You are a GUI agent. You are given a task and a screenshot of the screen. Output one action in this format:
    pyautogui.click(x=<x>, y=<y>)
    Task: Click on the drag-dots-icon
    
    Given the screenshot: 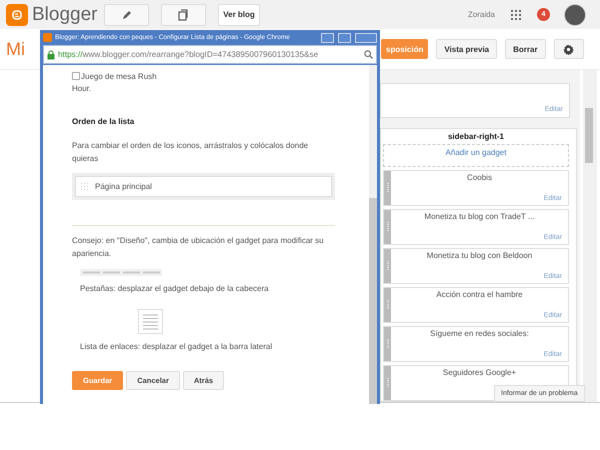 What is the action you would take?
    pyautogui.click(x=84, y=186)
    